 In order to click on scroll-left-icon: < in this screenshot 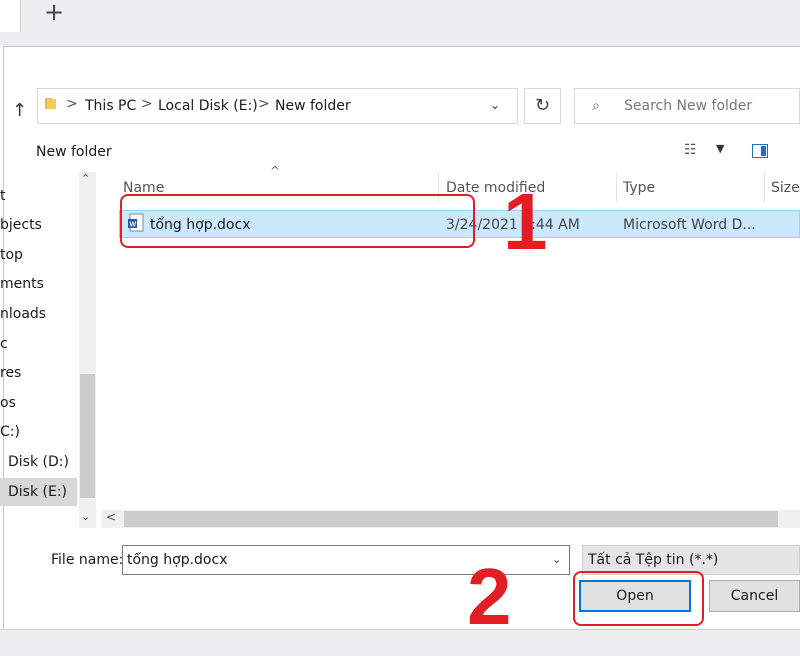, I will do `click(111, 517)`.